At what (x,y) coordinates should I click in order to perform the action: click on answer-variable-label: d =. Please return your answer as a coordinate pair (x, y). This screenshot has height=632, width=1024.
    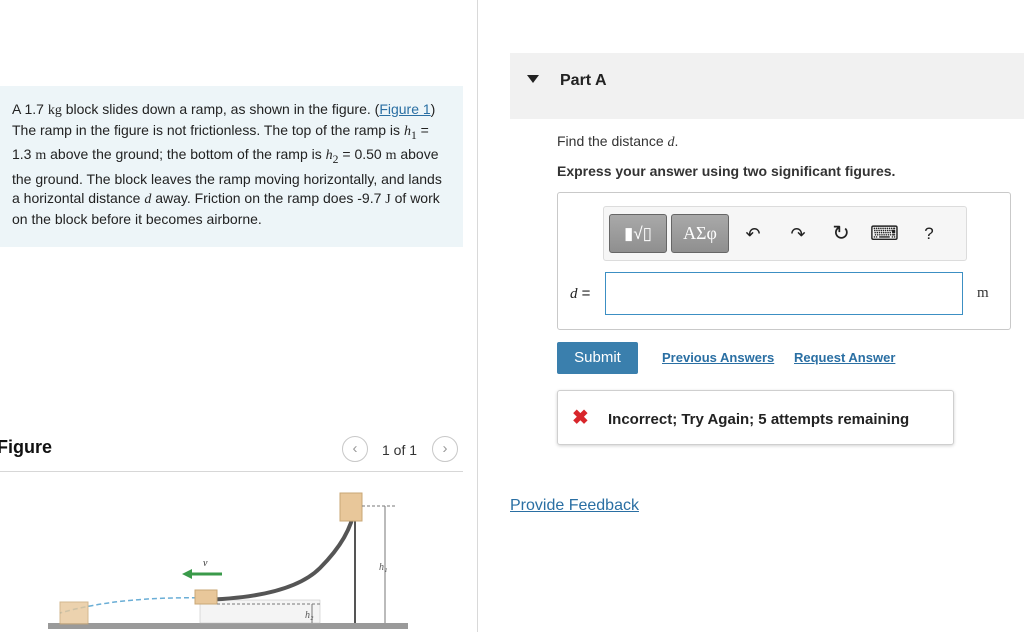
    Looking at the image, I should click on (580, 294).